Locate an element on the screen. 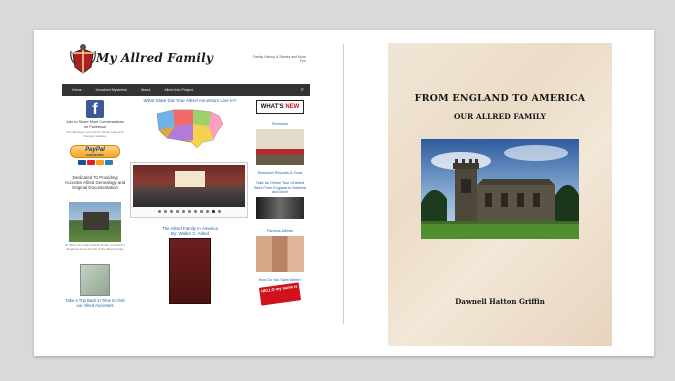 This screenshot has width=675, height=381. whats-new-highlight: NEW is located at coordinates (292, 107).